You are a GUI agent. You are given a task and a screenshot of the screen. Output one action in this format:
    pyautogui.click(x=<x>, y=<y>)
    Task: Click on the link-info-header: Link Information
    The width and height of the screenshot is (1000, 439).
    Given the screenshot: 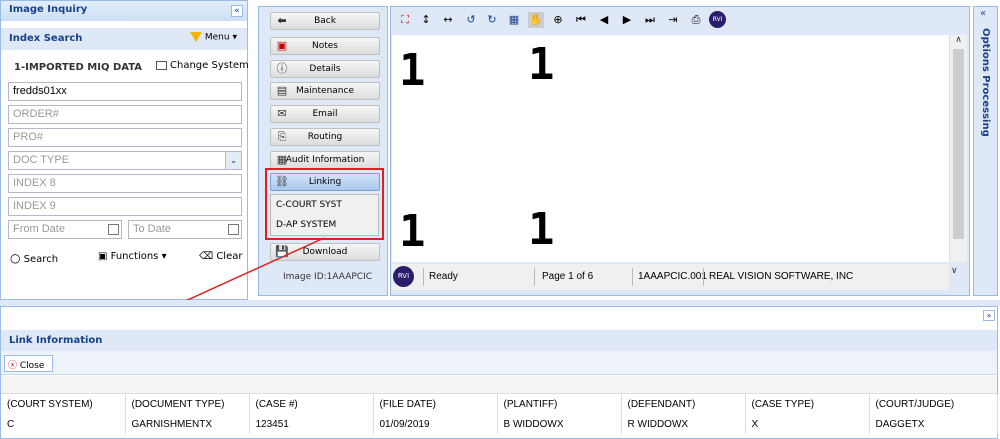 What is the action you would take?
    pyautogui.click(x=499, y=340)
    